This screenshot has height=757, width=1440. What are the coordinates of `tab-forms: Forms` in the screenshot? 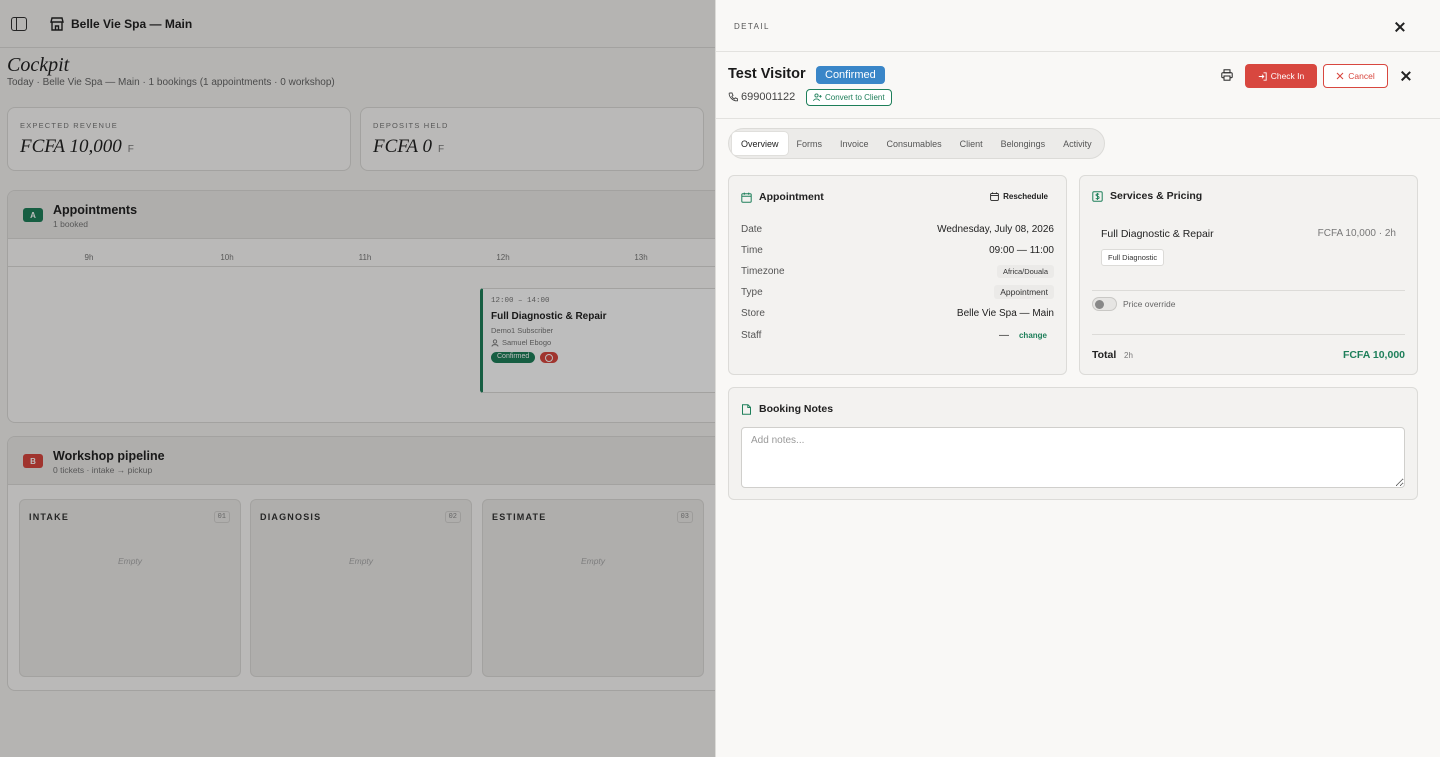 It's located at (810, 143).